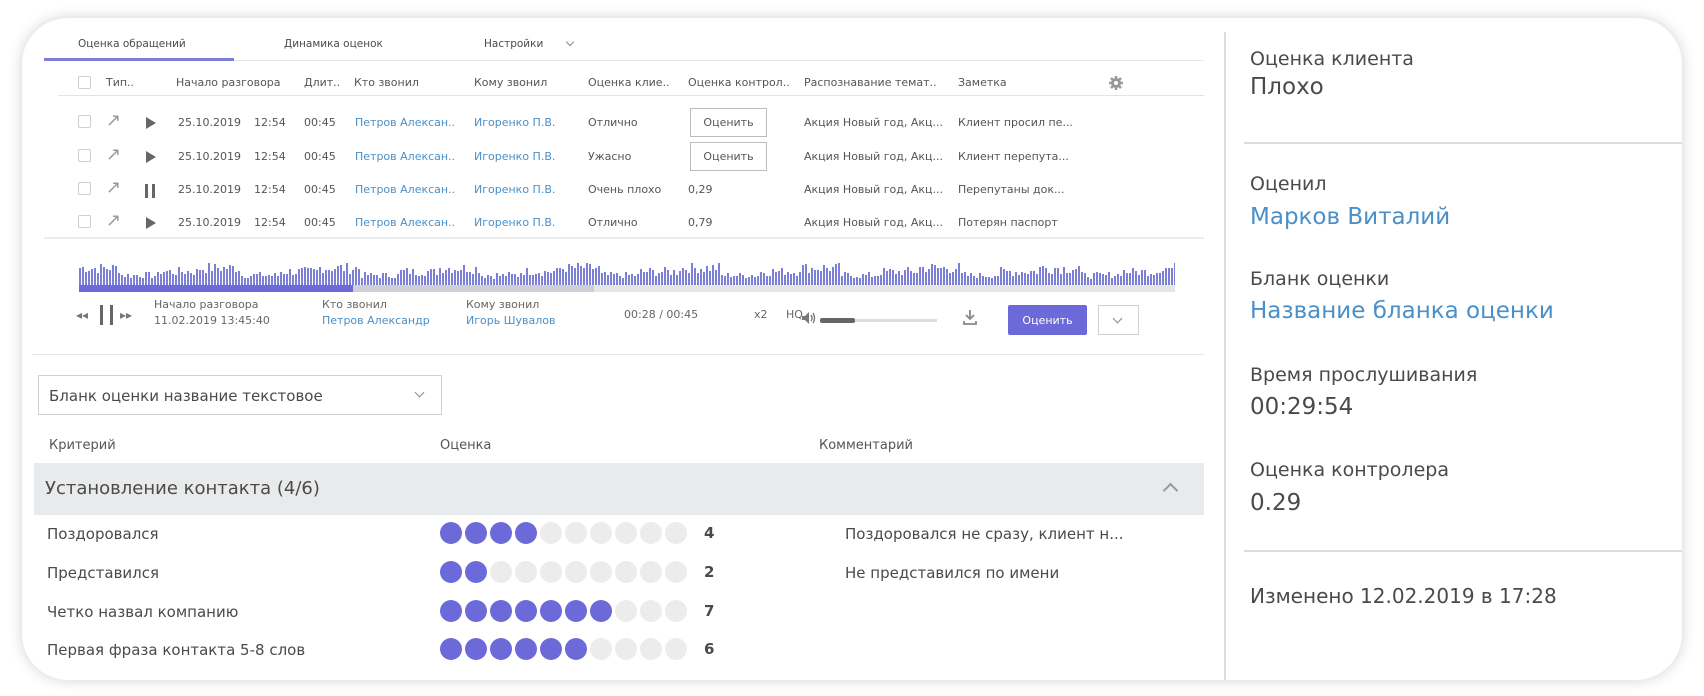 The image size is (1704, 696). What do you see at coordinates (970, 317) in the screenshot?
I see `download-icon` at bounding box center [970, 317].